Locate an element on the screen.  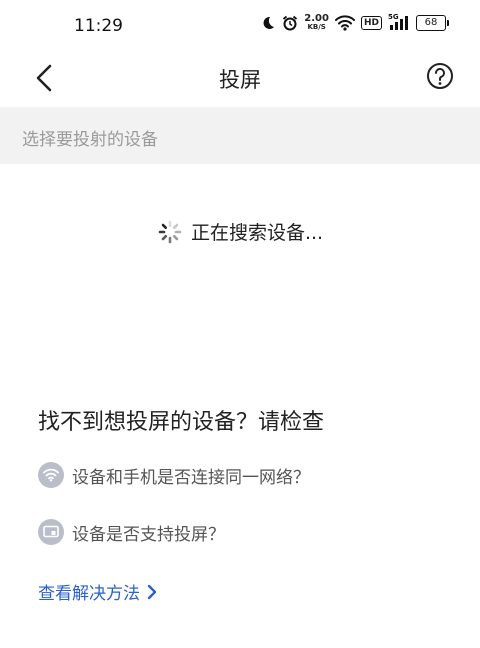
page-title: 投屏 is located at coordinates (240, 80).